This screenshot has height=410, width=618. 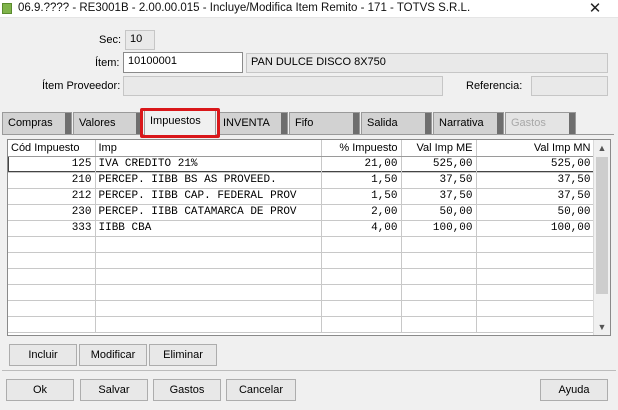 I want to click on item-label: Ítem:, so click(x=107, y=63).